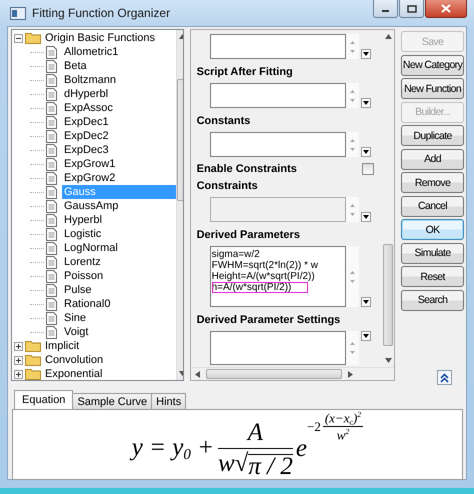 Image resolution: width=474 pixels, height=494 pixels. What do you see at coordinates (91, 248) in the screenshot?
I see `tree-item: LogNormal` at bounding box center [91, 248].